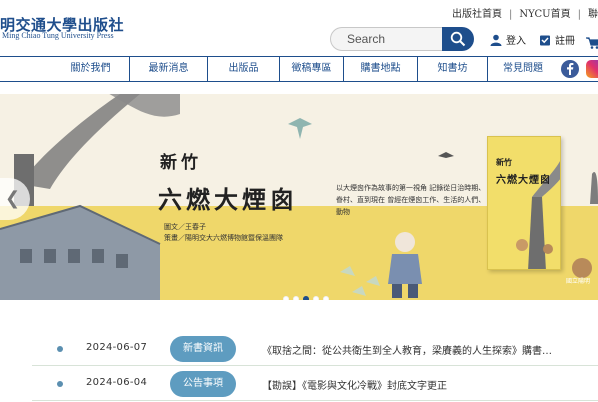 Image resolution: width=598 pixels, height=402 pixels. Describe the element at coordinates (185, 227) in the screenshot. I see `banner-credit-author: 圖文／王春子` at that location.